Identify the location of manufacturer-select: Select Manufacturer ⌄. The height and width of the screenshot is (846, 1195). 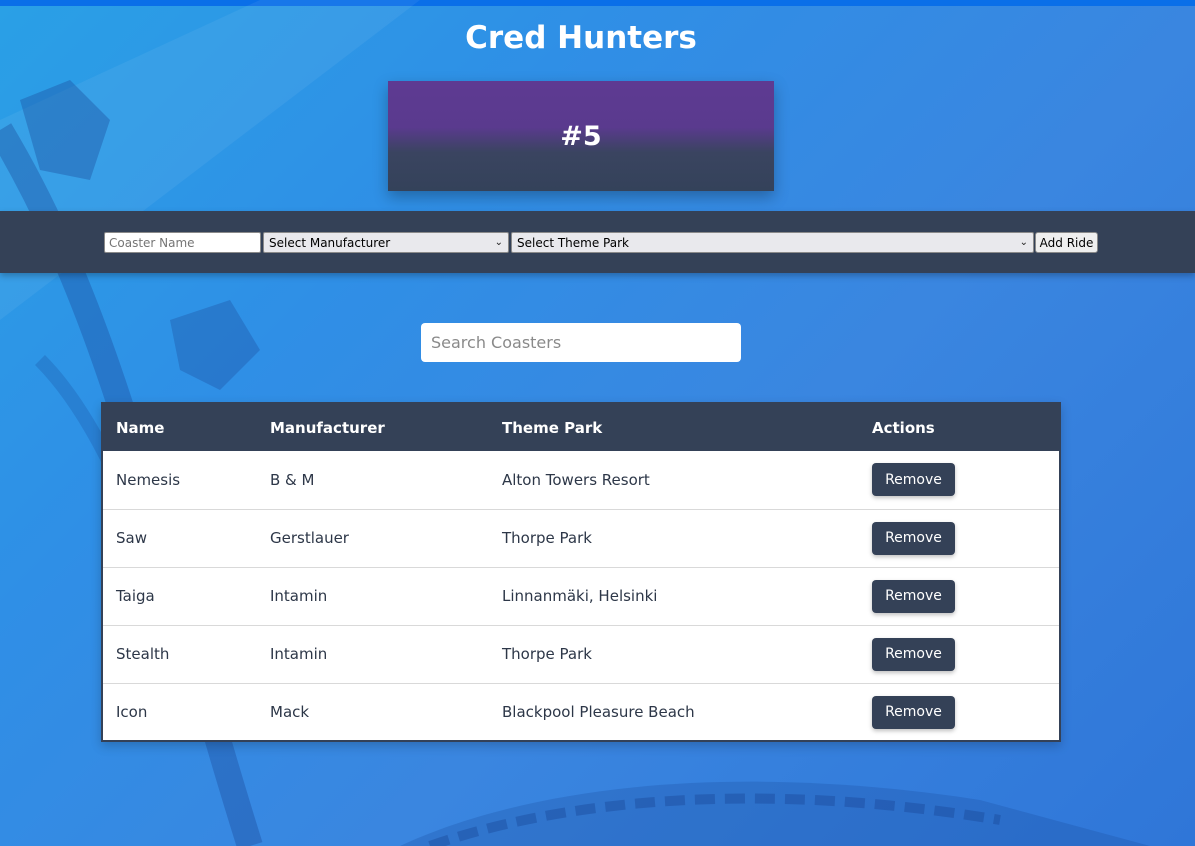
(386, 242).